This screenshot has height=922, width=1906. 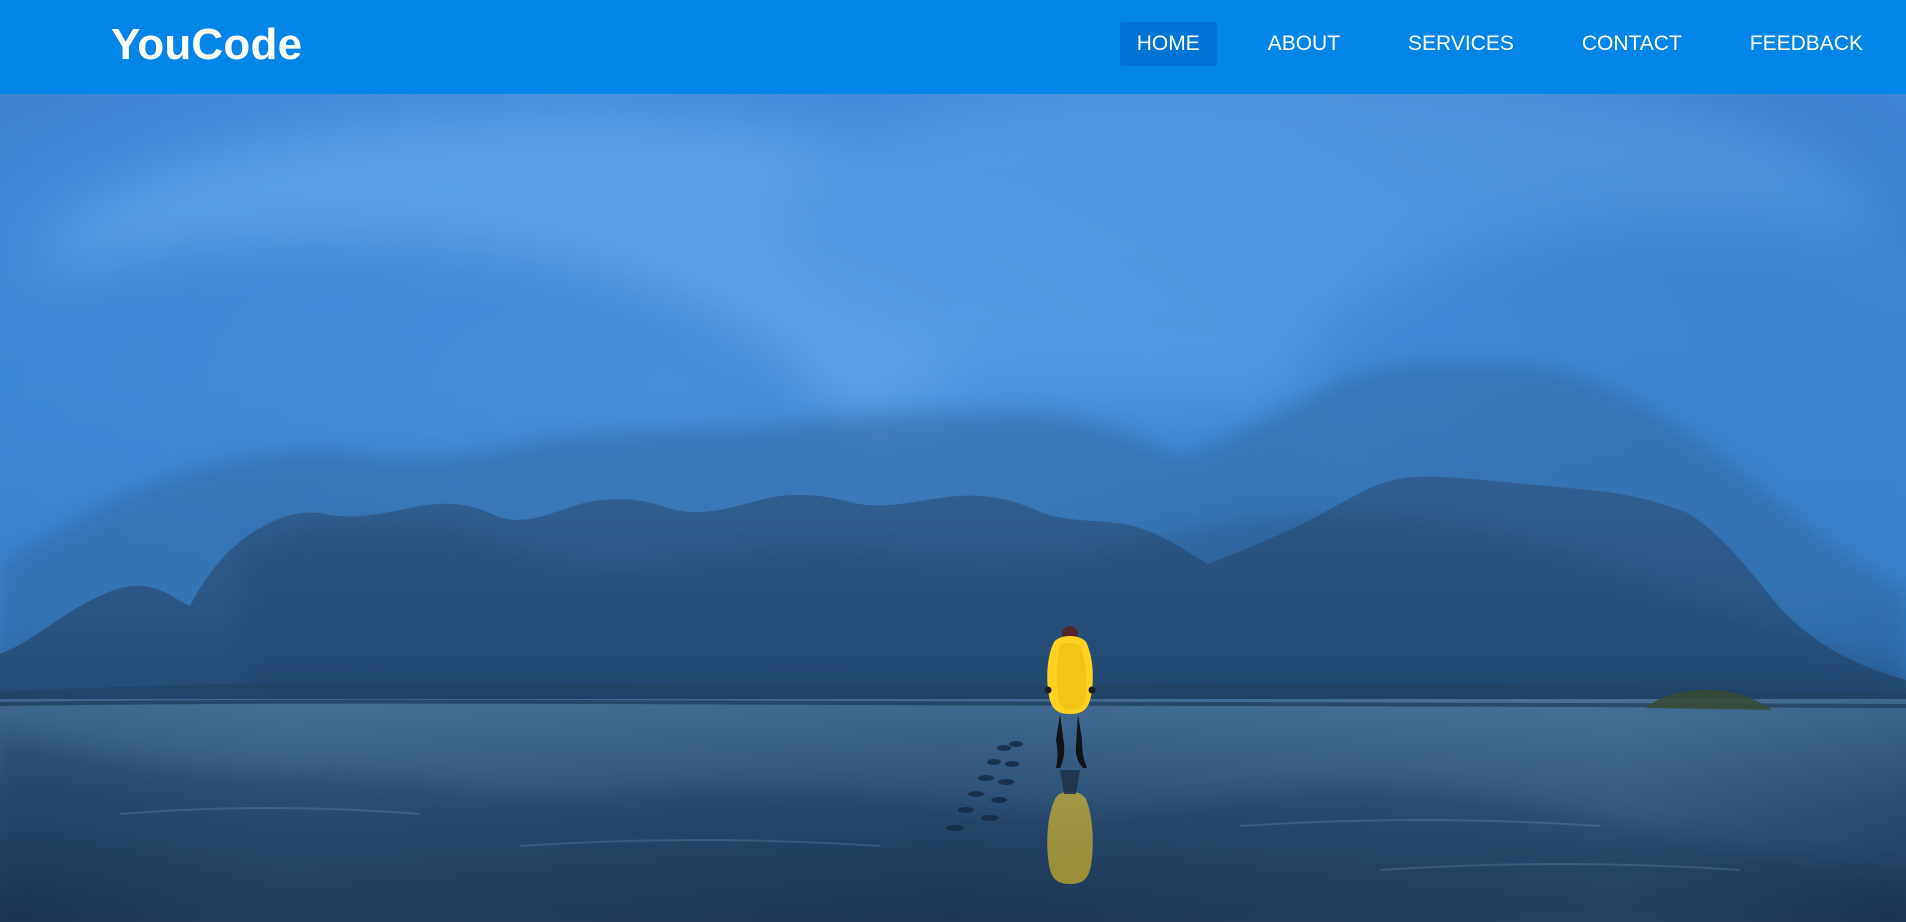 I want to click on brand-logo: YouCode, so click(x=206, y=45).